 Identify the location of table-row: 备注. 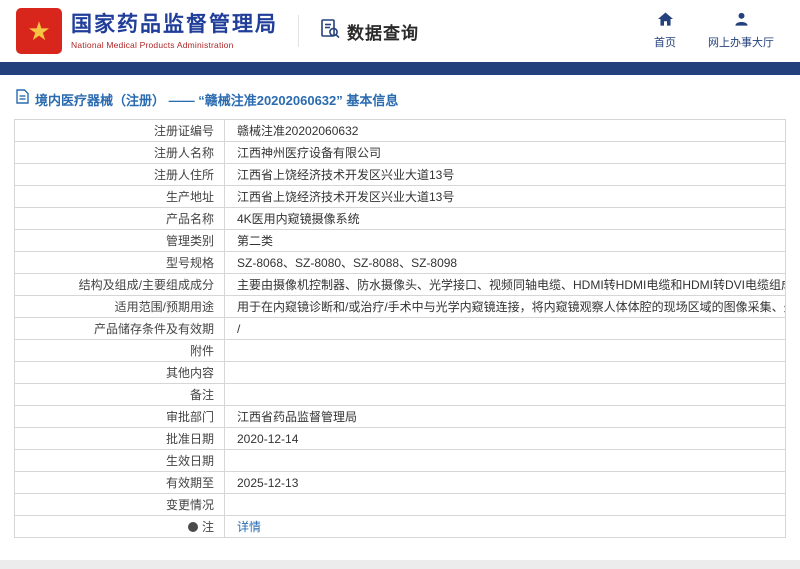
(400, 394).